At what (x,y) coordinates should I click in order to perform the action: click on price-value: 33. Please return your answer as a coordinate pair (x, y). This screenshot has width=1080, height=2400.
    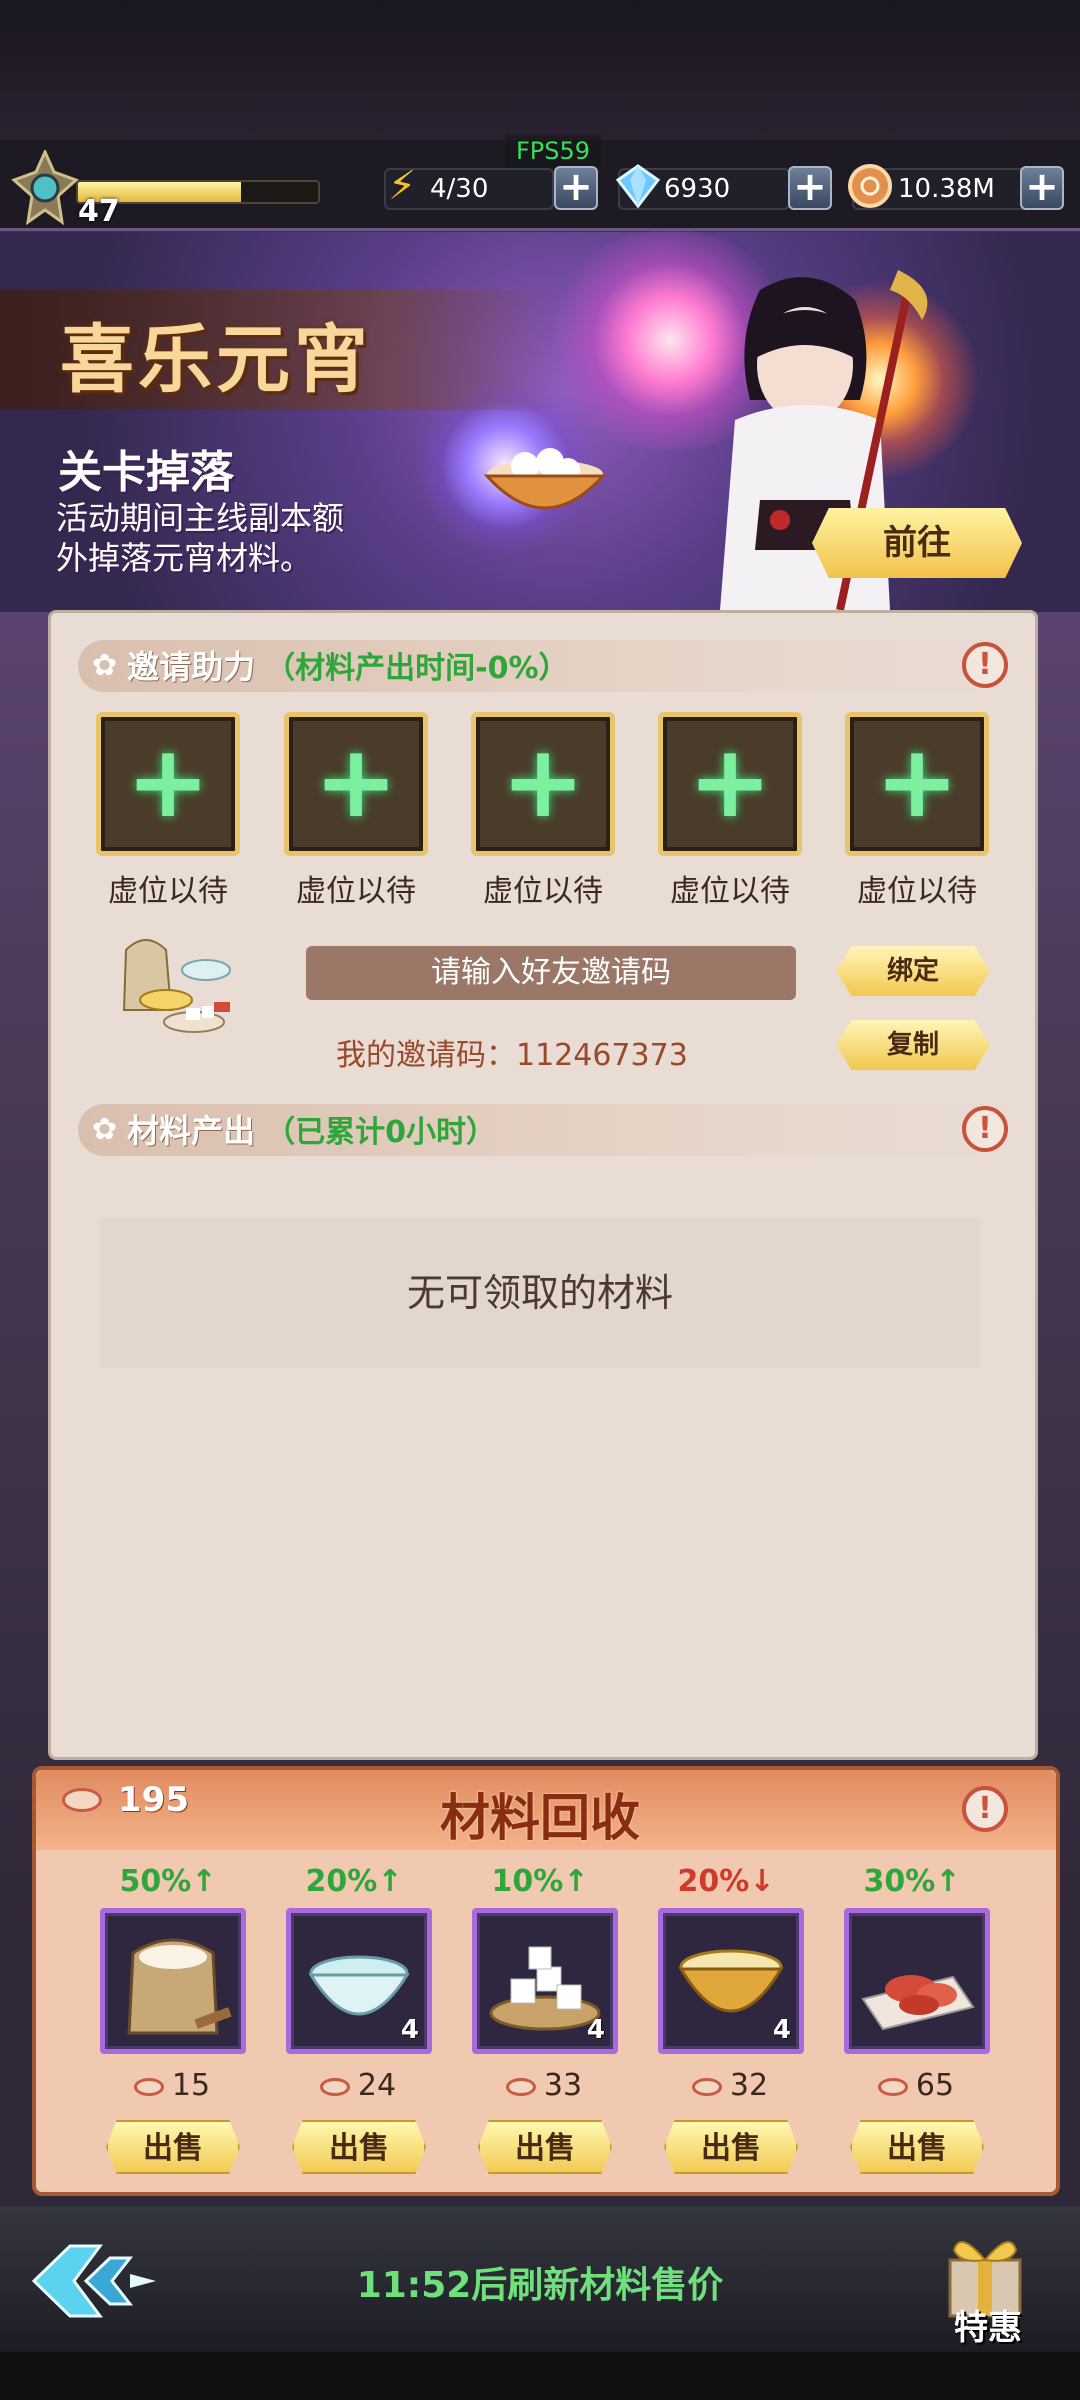
    Looking at the image, I should click on (563, 2085).